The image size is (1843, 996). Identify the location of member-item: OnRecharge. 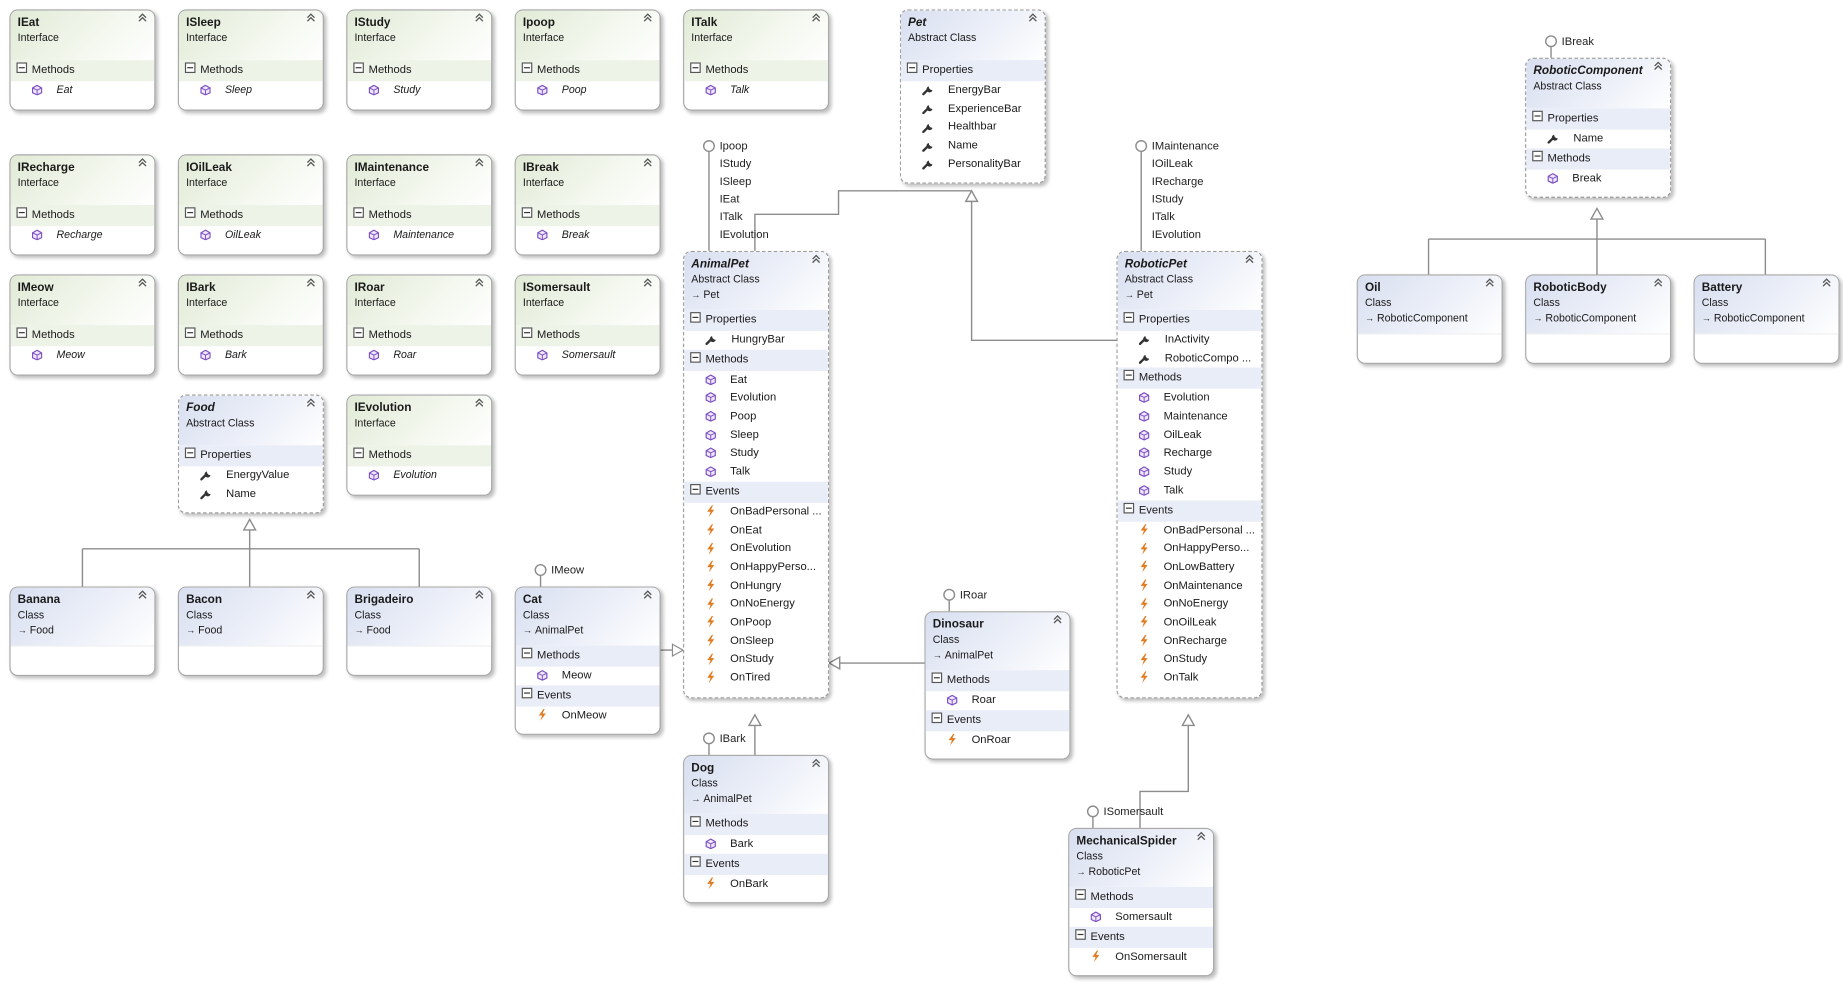
(1190, 641).